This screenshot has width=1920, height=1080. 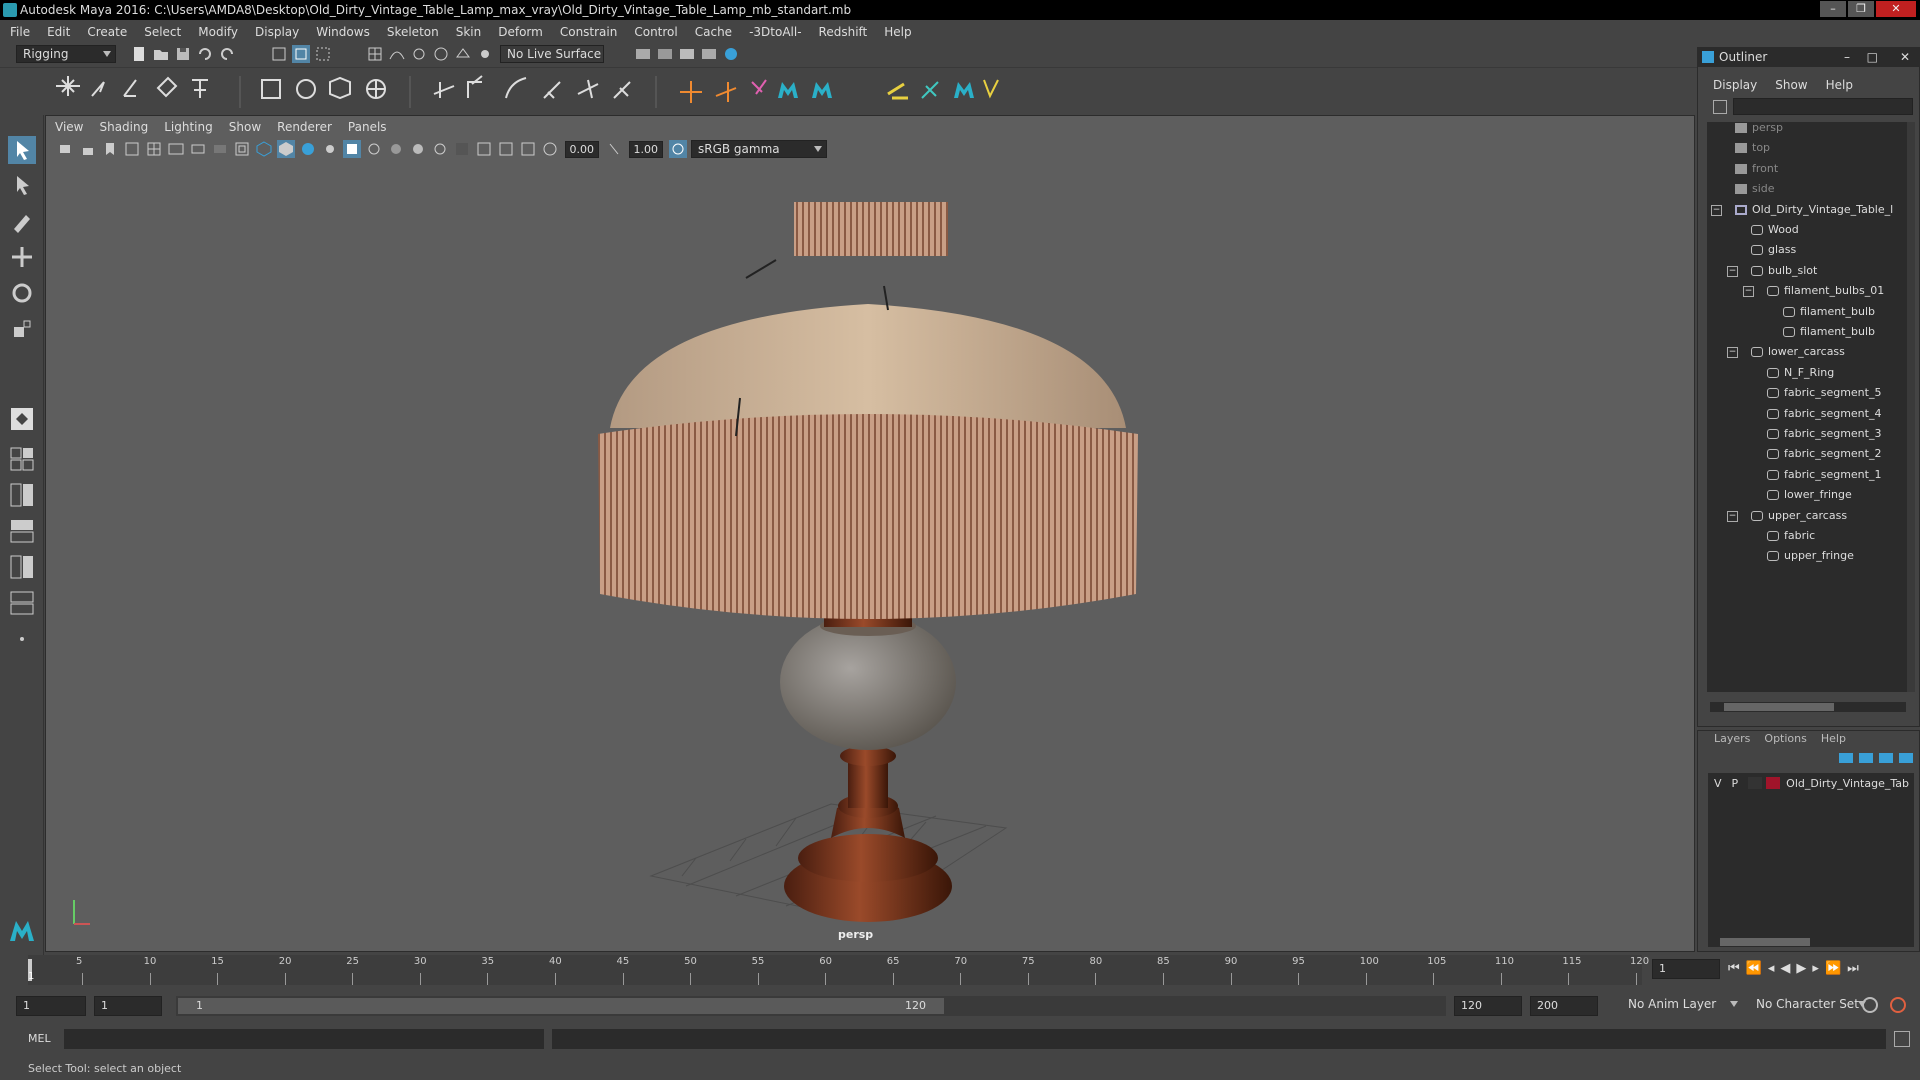 I want to click on layout-graph-icon, so click(x=22, y=603).